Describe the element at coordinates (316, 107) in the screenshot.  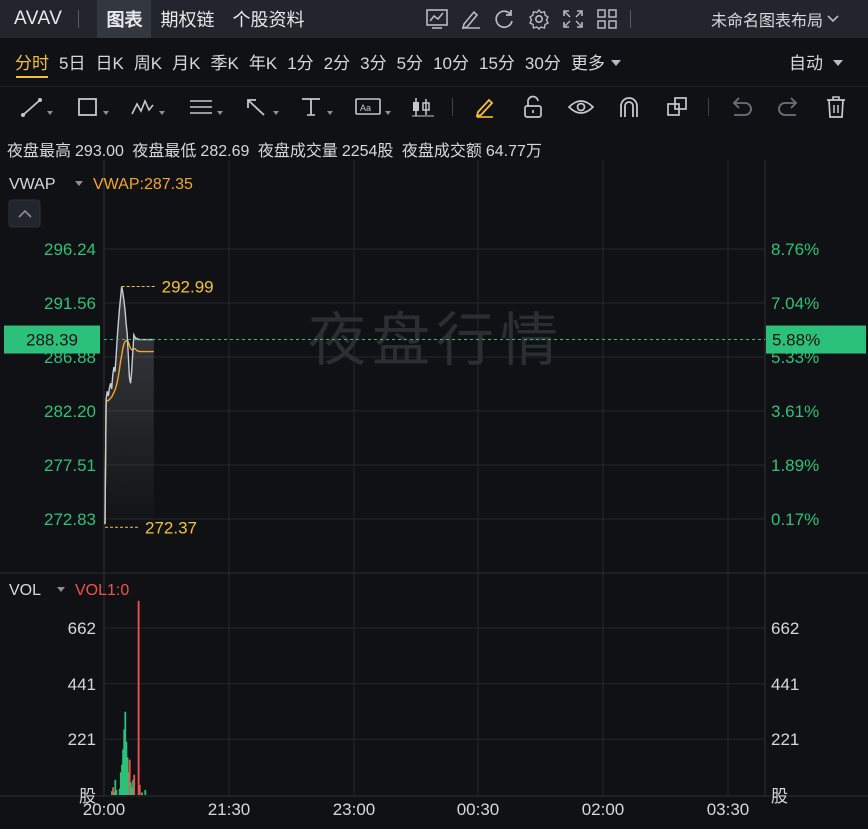
I see `text-tool-icon` at that location.